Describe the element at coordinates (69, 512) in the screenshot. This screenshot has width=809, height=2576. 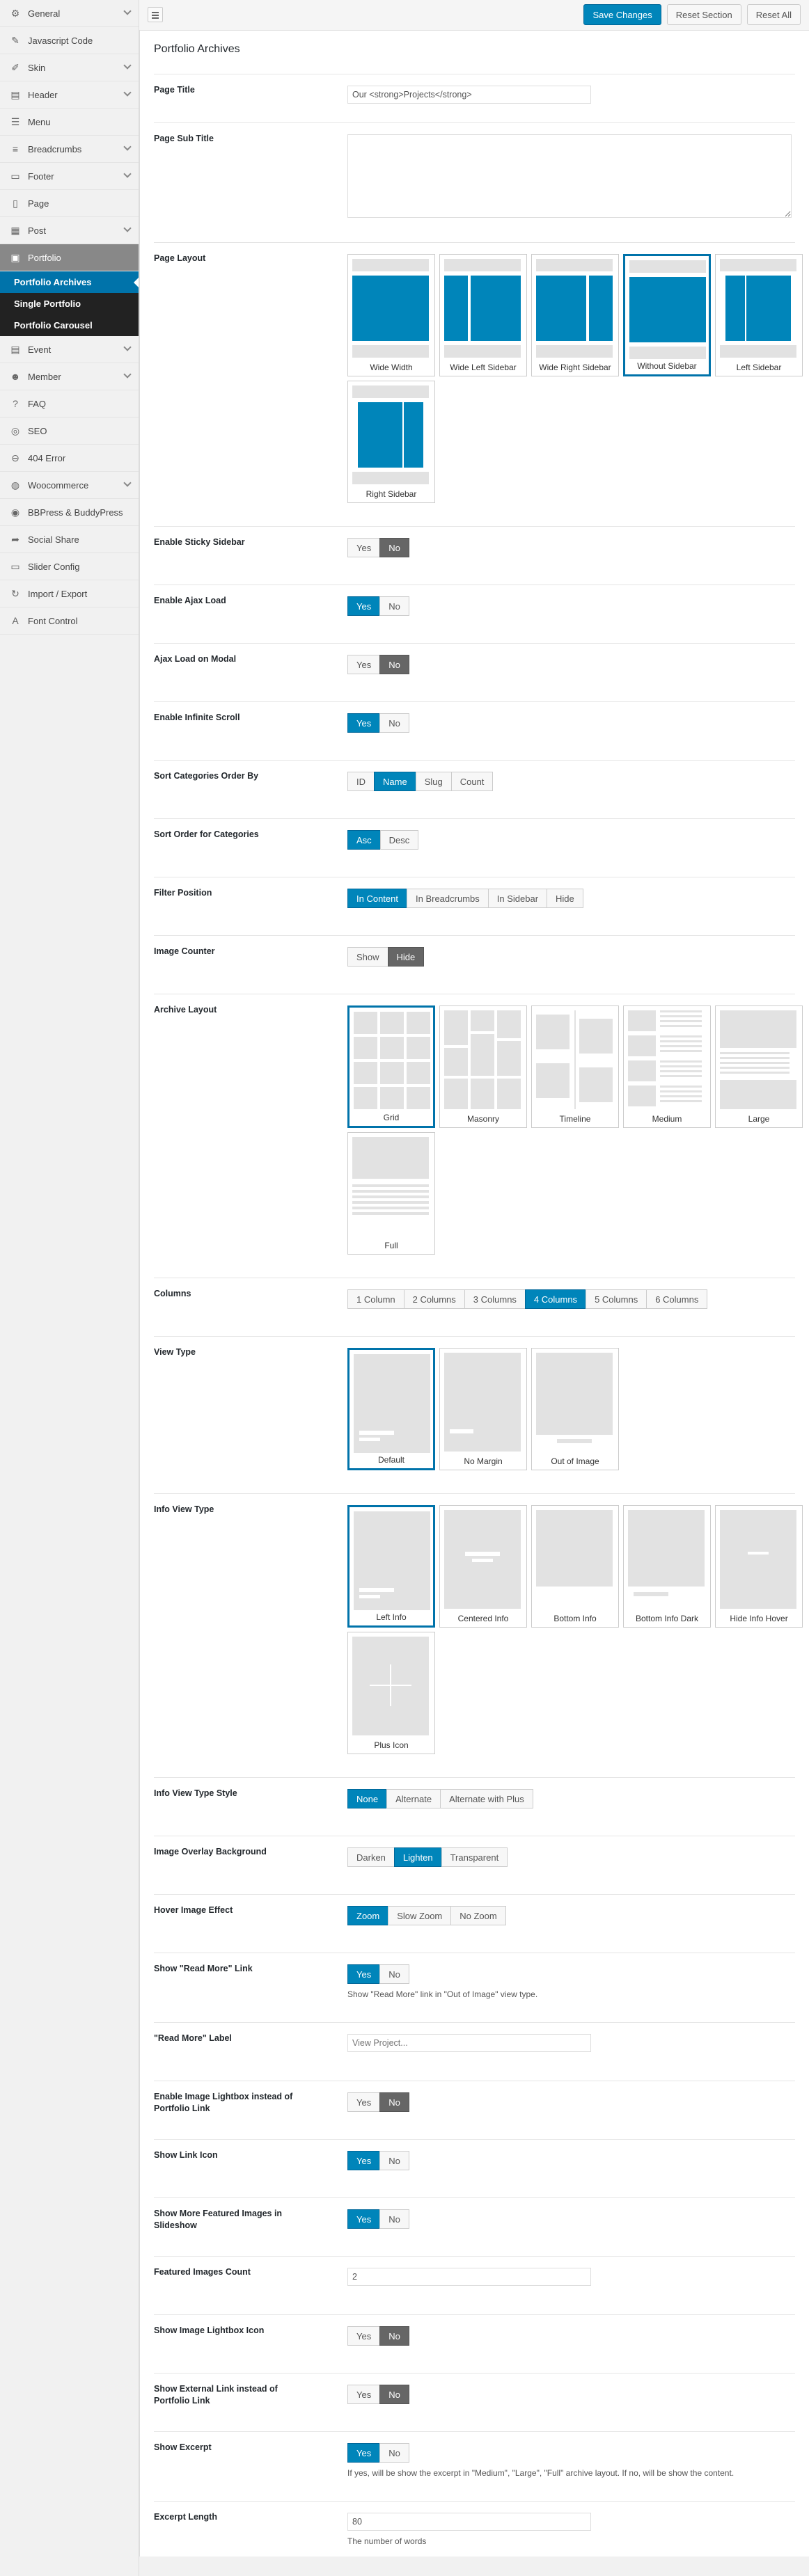
I see `sidebar-item-bbpress-buddypress: ◉ BBPress & BuddyPress` at that location.